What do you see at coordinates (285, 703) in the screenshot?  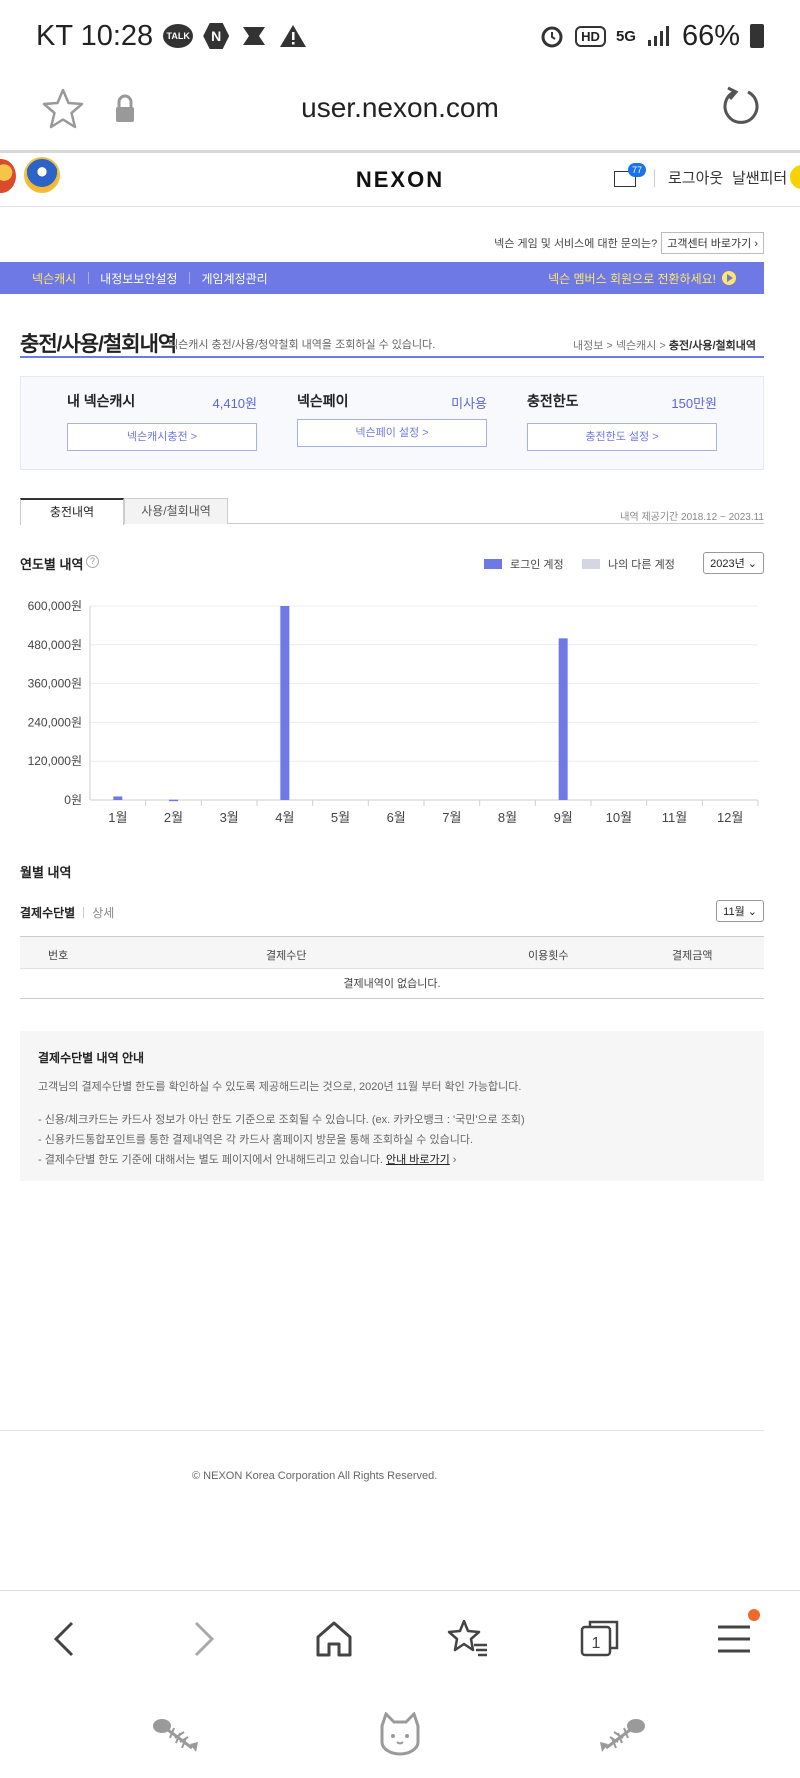 I see `bar-로그인 계정-4월` at bounding box center [285, 703].